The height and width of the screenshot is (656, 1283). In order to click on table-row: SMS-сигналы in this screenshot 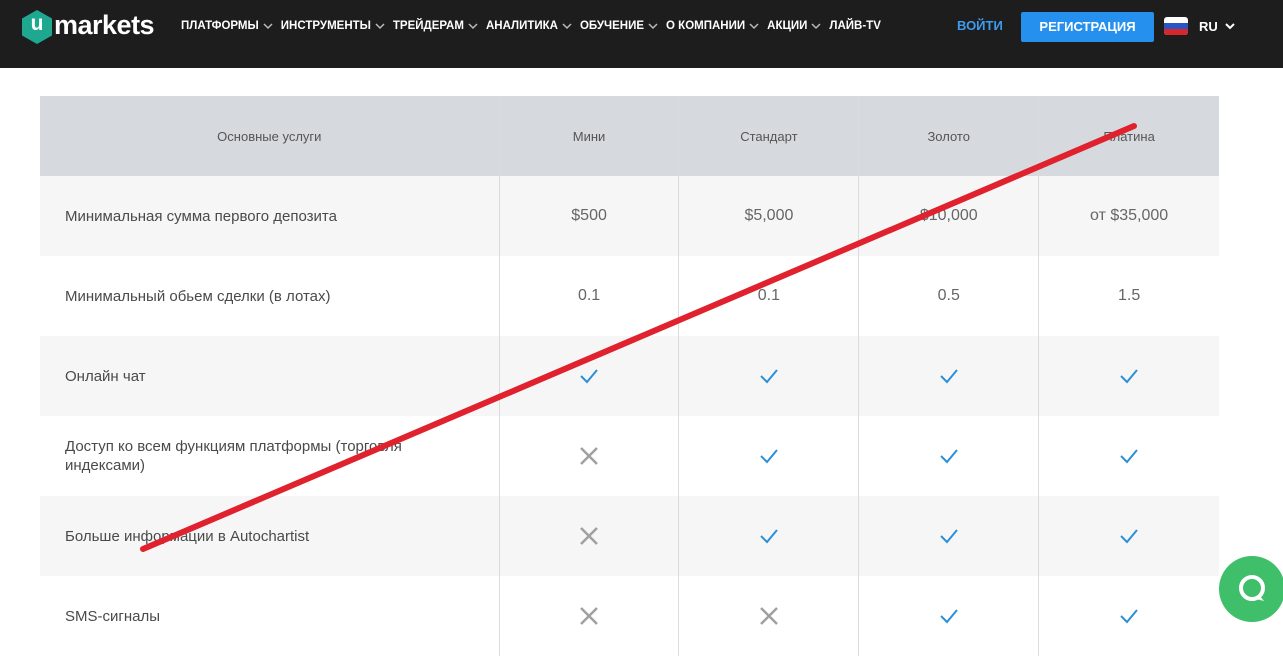, I will do `click(629, 616)`.